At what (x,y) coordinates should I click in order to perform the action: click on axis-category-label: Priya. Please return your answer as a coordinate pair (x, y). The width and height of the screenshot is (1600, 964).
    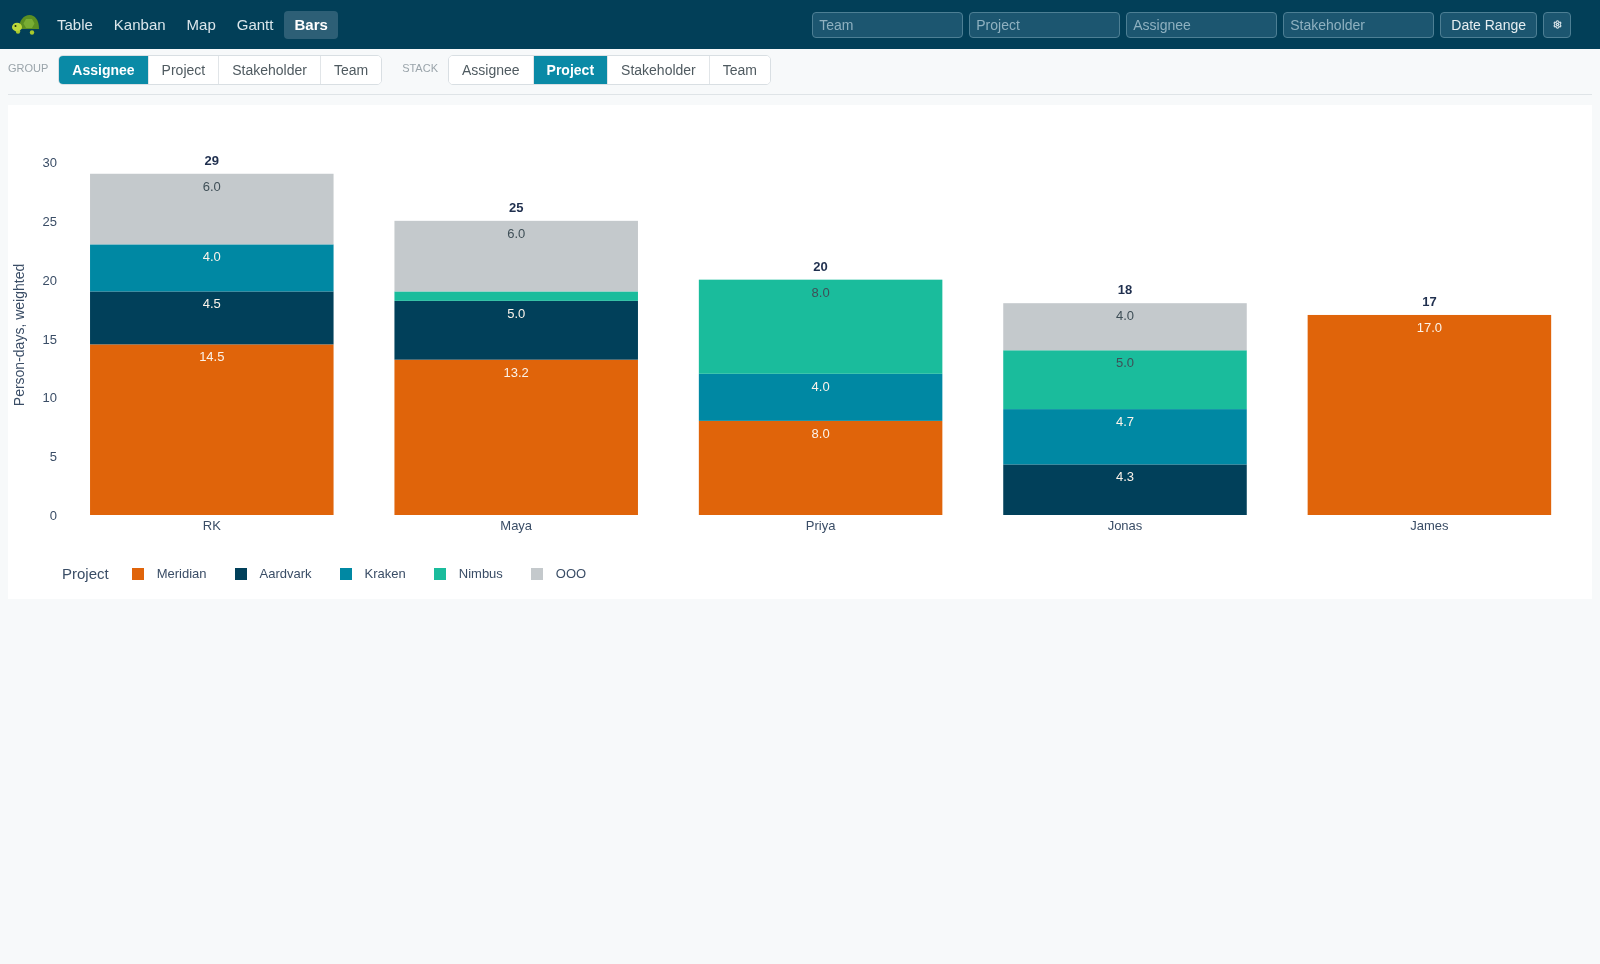
    Looking at the image, I should click on (820, 525).